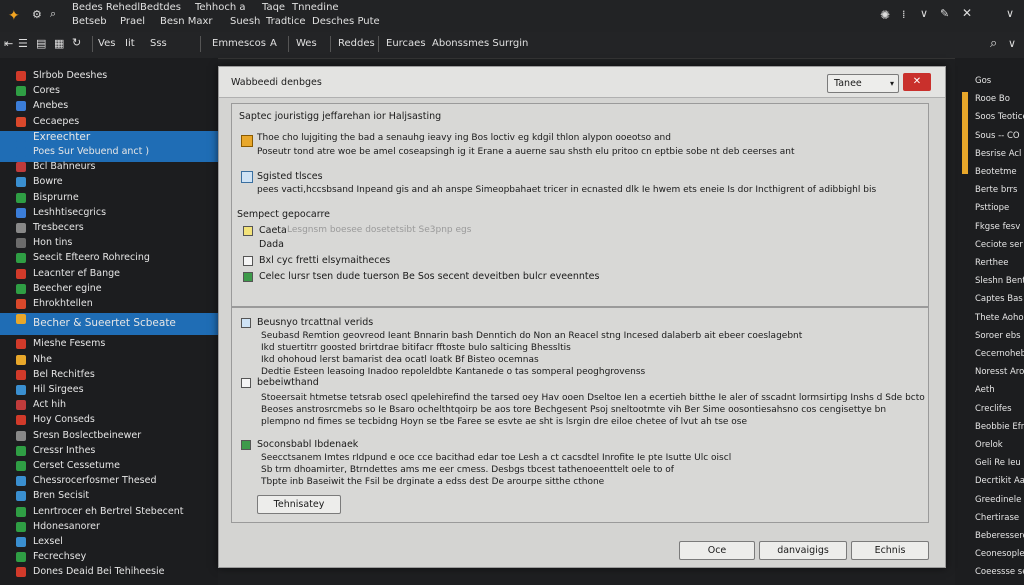  What do you see at coordinates (59, 43) in the screenshot?
I see `table-icon: ▦` at bounding box center [59, 43].